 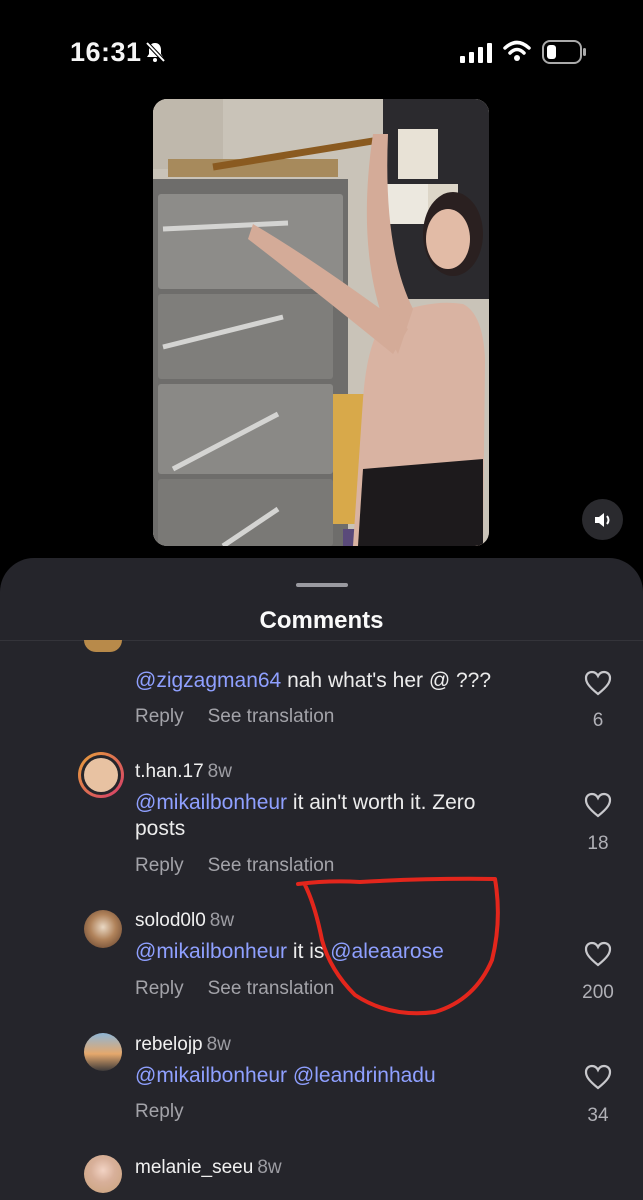 What do you see at coordinates (386, 680) in the screenshot?
I see `comment-body-text: nah what's her @ ???` at bounding box center [386, 680].